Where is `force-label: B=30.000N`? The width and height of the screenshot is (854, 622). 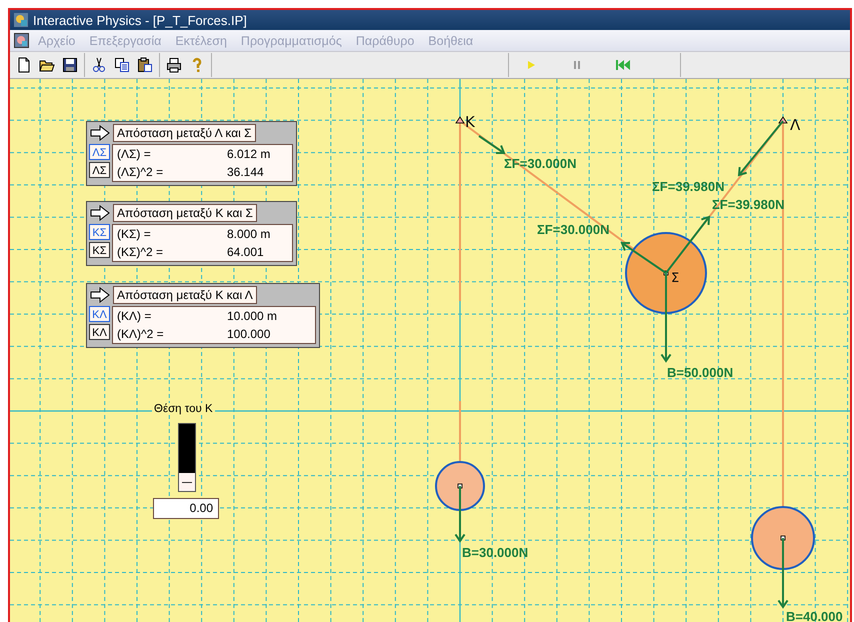
force-label: B=30.000N is located at coordinates (495, 552).